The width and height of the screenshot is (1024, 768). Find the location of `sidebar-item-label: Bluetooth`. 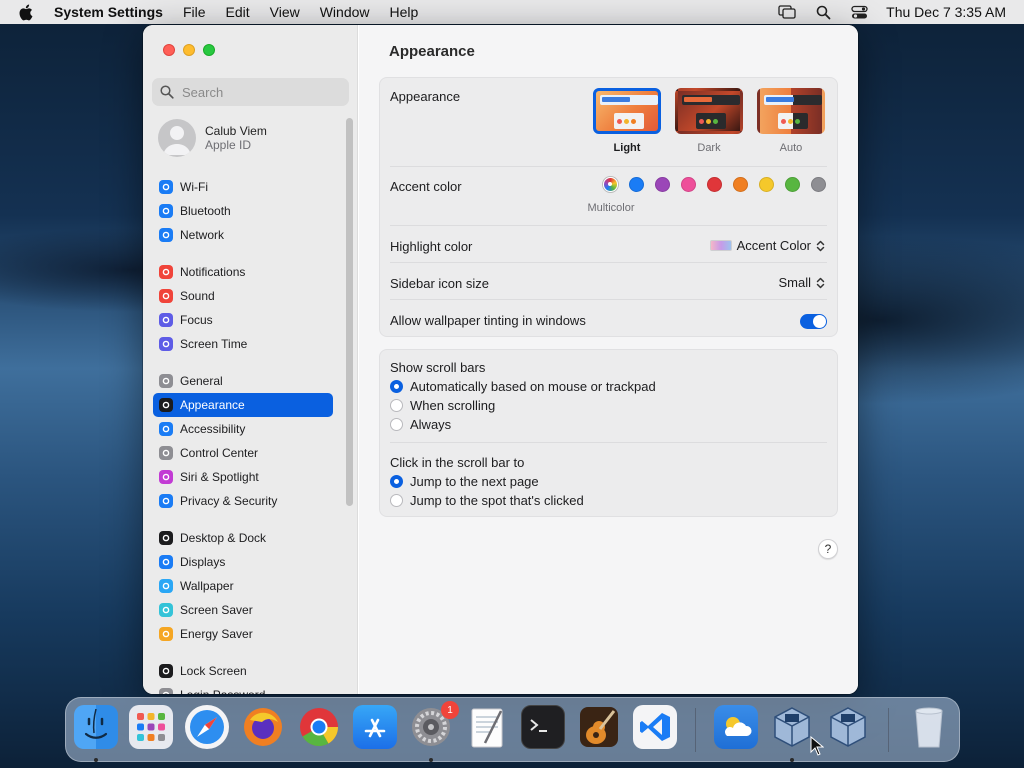

sidebar-item-label: Bluetooth is located at coordinates (205, 211).